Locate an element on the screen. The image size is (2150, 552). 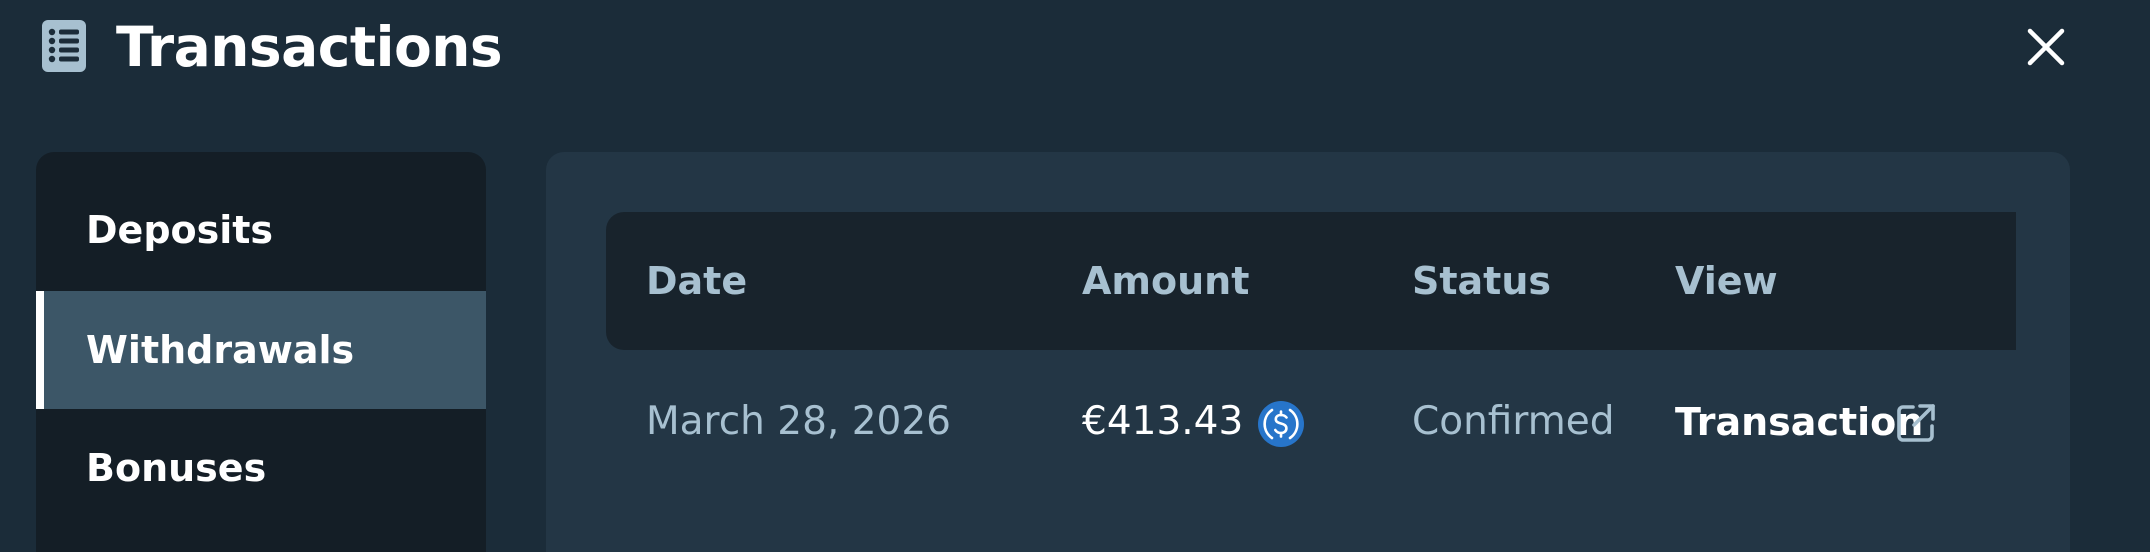
external-link-icon is located at coordinates (1916, 423).